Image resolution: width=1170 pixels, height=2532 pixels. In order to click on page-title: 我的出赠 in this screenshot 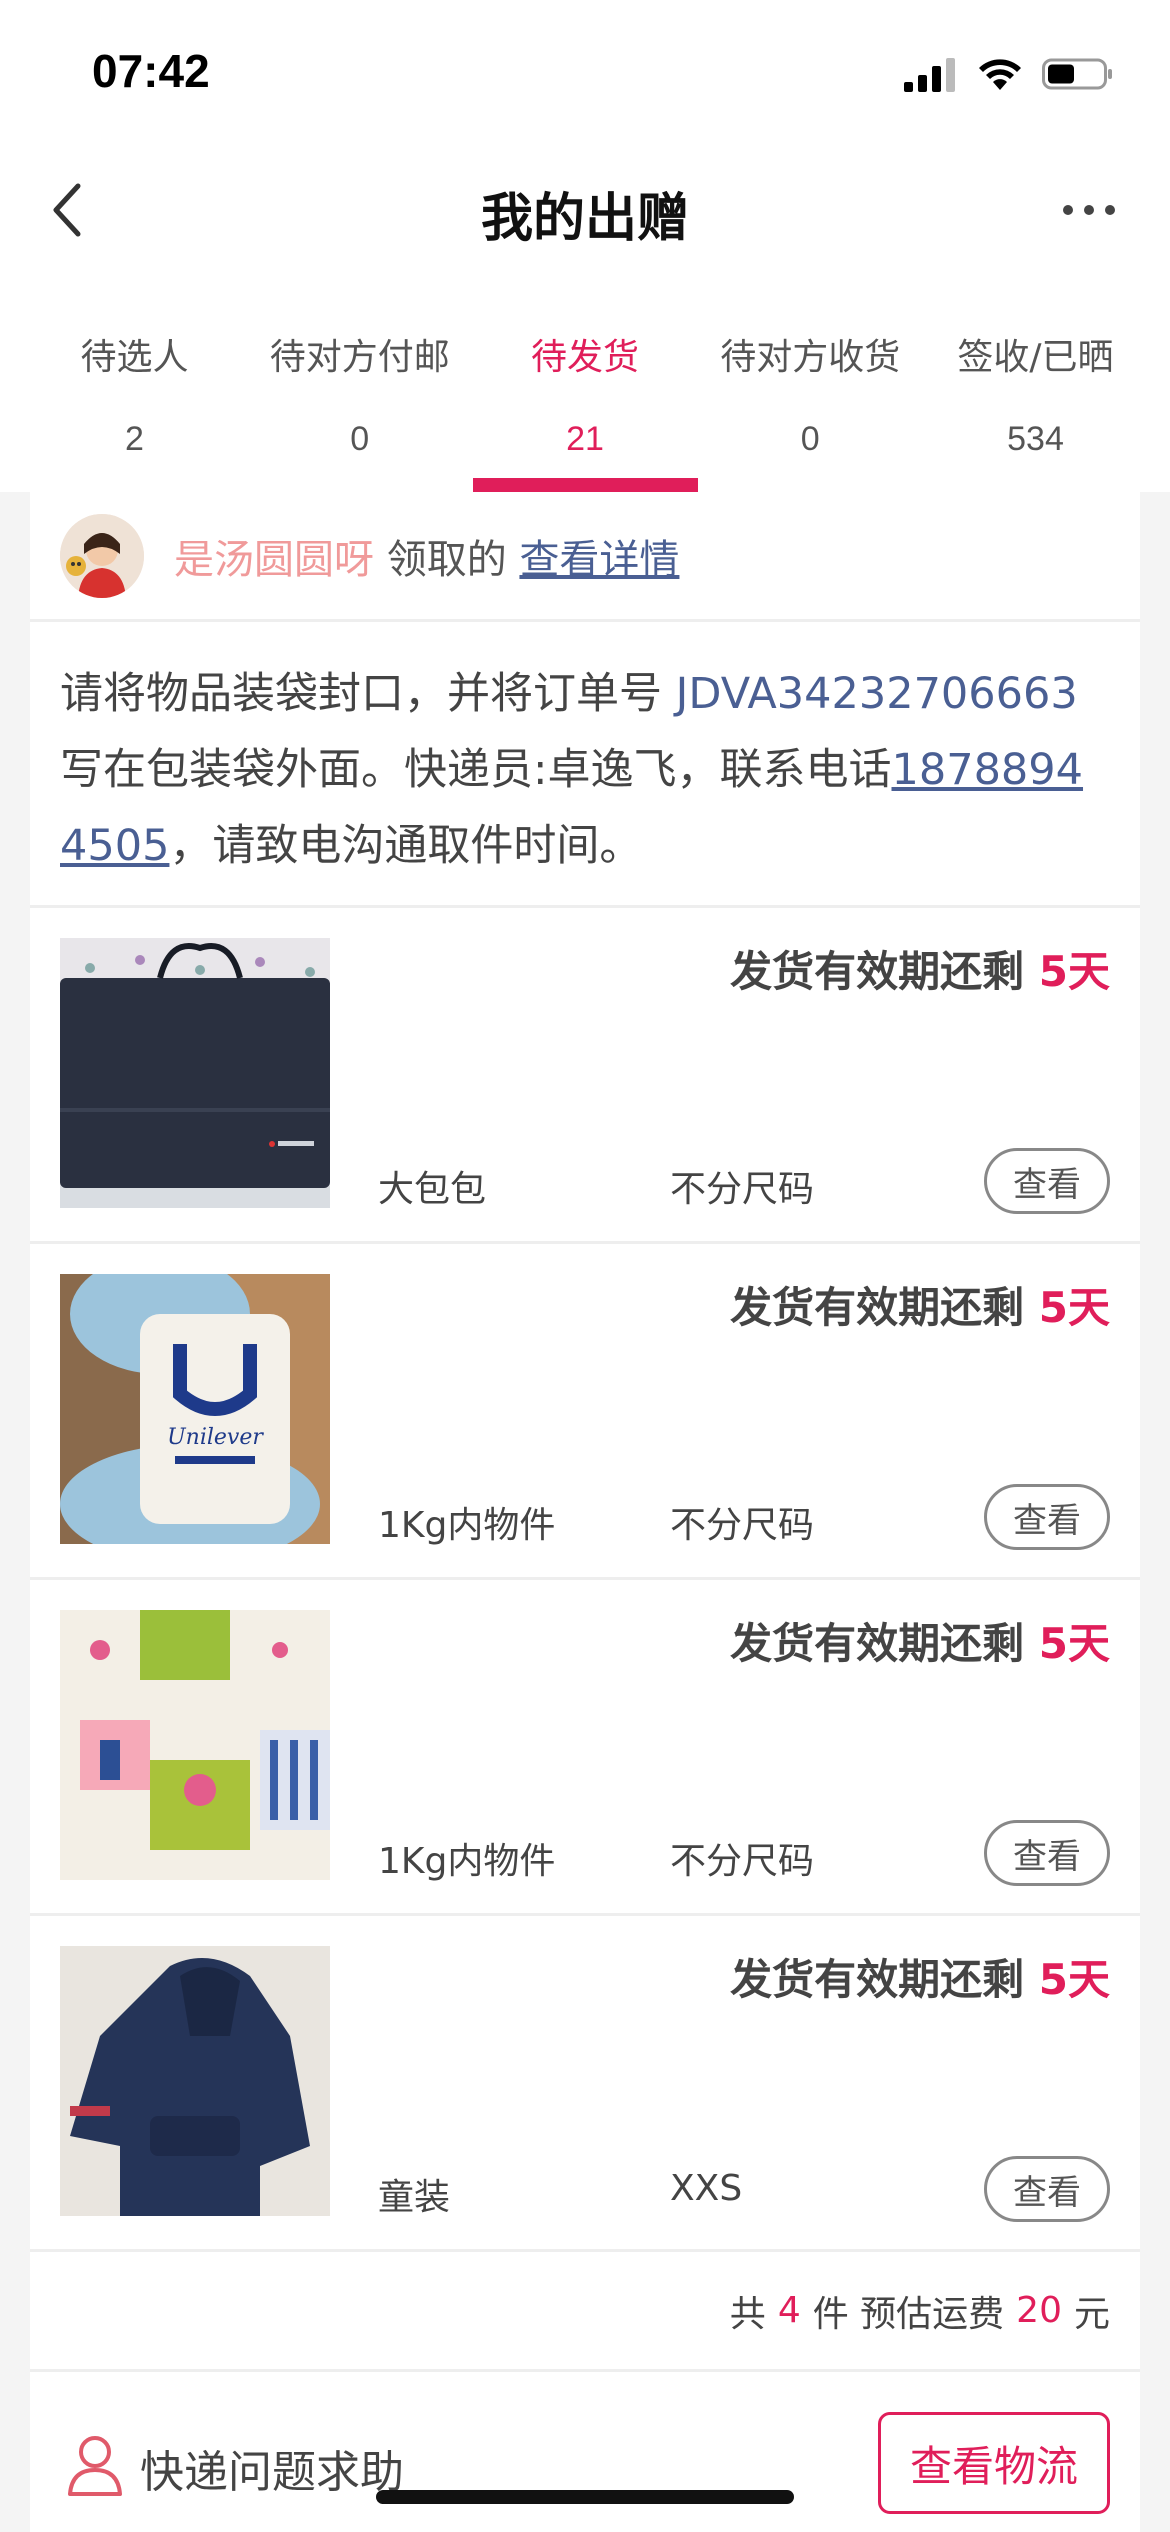, I will do `click(584, 219)`.